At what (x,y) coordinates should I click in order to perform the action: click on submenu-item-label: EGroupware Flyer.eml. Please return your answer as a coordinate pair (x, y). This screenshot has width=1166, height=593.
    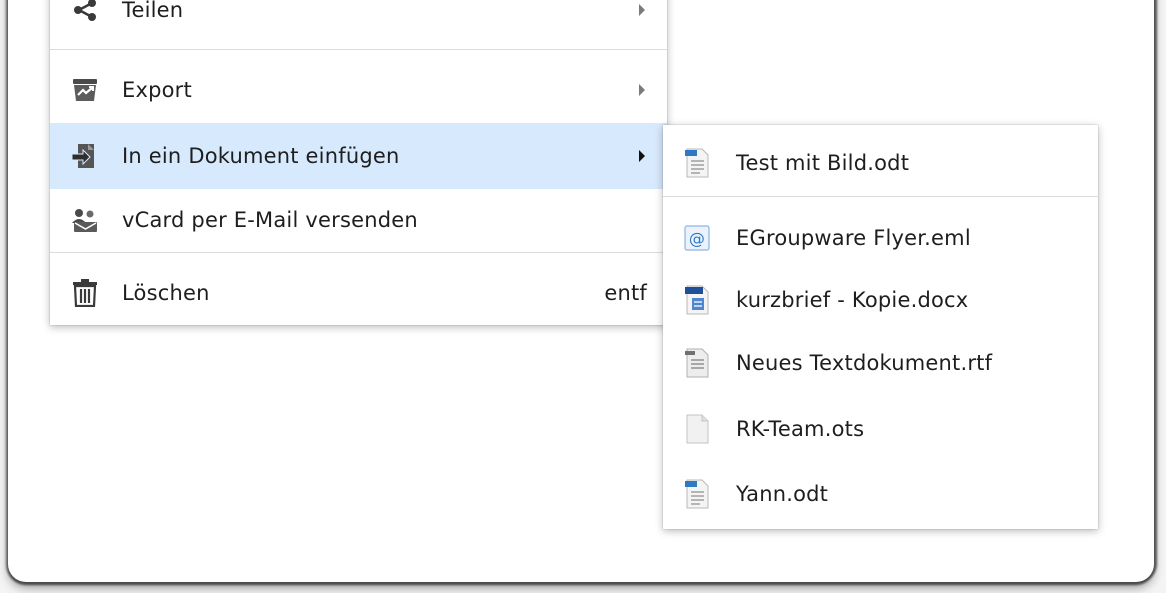
    Looking at the image, I should click on (853, 238).